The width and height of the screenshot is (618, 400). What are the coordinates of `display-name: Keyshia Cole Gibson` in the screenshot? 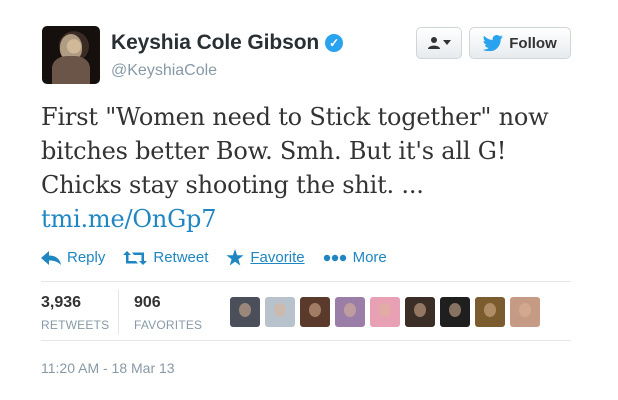 It's located at (215, 43).